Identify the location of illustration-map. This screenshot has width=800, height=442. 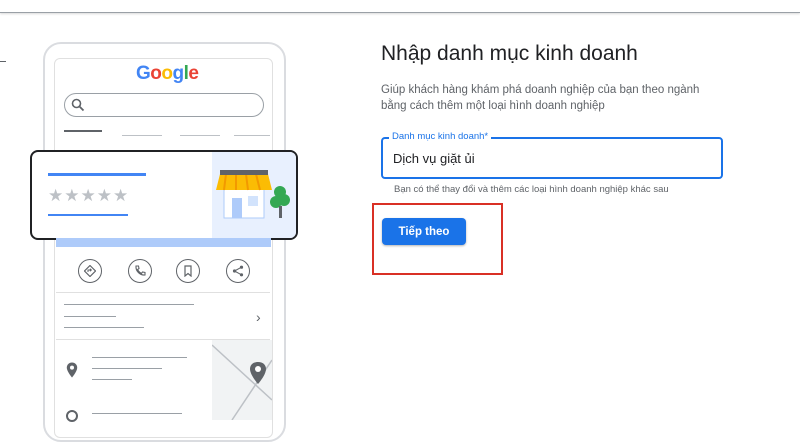
(242, 380).